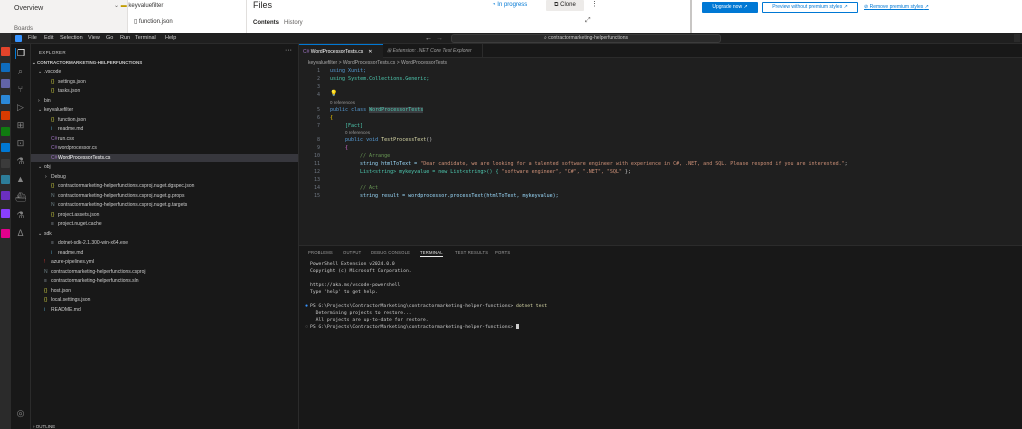 Image resolution: width=1022 pixels, height=429 pixels. I want to click on azure-icon, so click(5, 147).